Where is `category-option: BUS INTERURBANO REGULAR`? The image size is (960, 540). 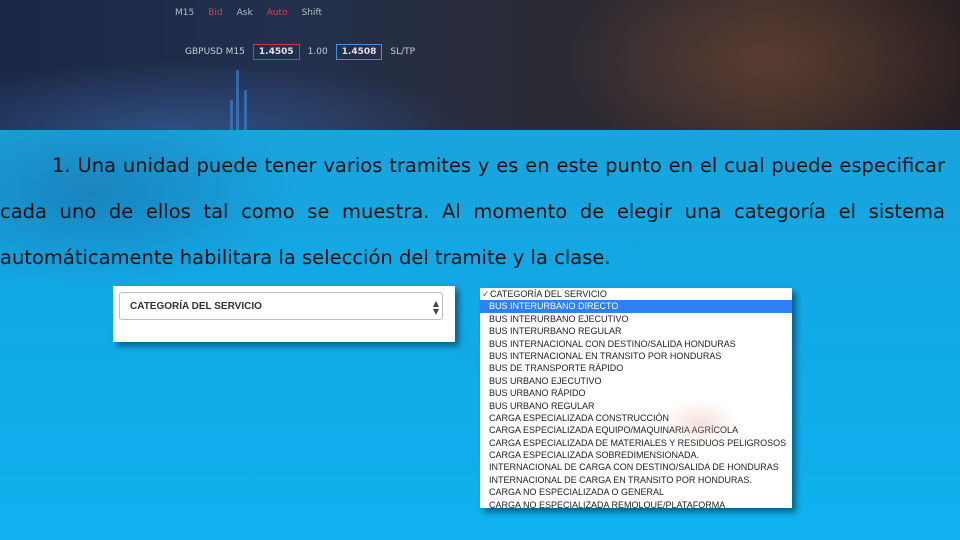
category-option: BUS INTERURBANO REGULAR is located at coordinates (636, 331).